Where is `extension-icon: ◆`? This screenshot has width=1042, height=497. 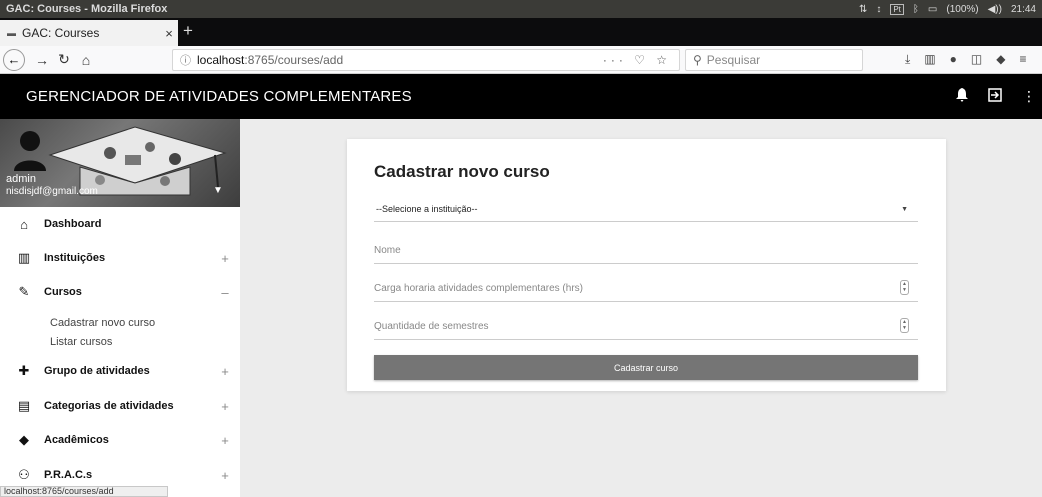 extension-icon: ◆ is located at coordinates (1000, 59).